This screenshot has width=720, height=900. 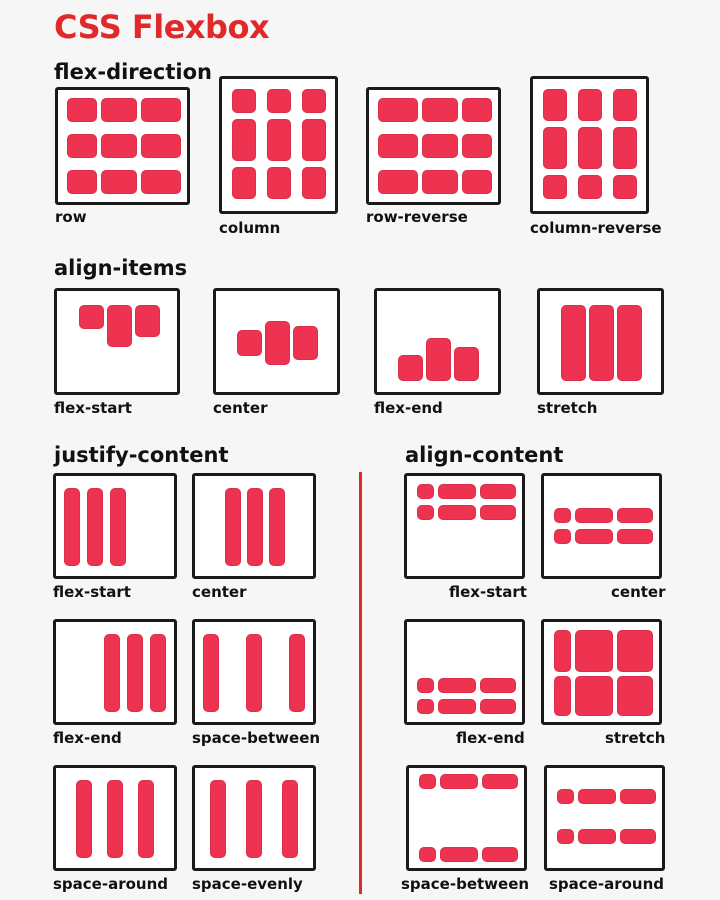 I want to click on caption-align-items-stretch: stretch, so click(x=567, y=408).